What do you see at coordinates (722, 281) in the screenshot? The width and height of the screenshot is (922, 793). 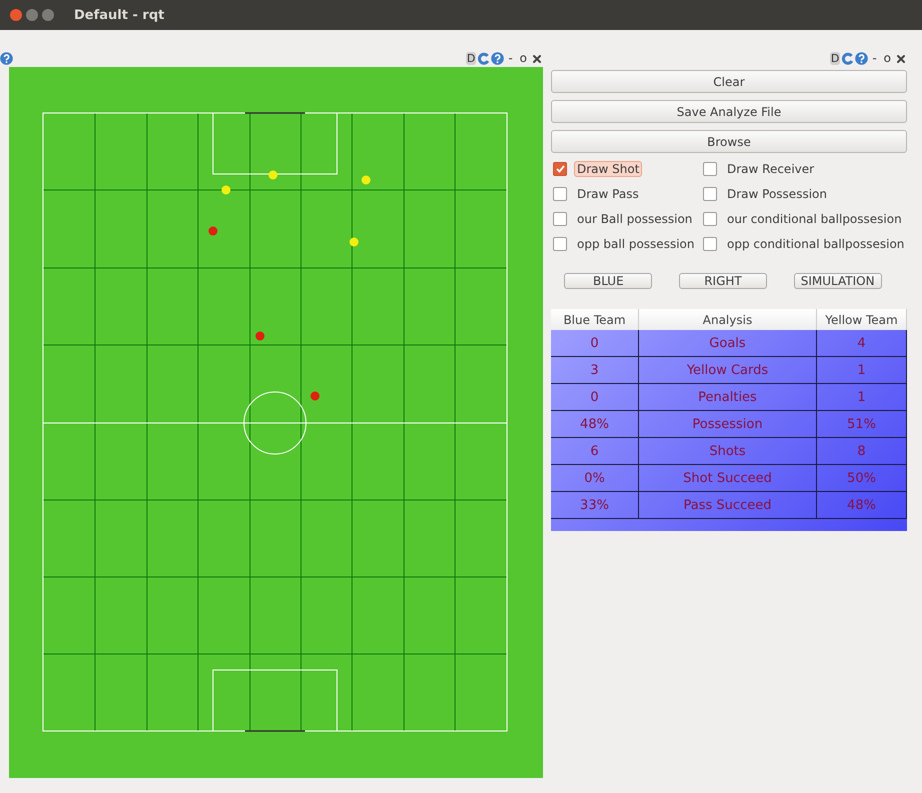 I see `toggle-button: RIGHT` at bounding box center [722, 281].